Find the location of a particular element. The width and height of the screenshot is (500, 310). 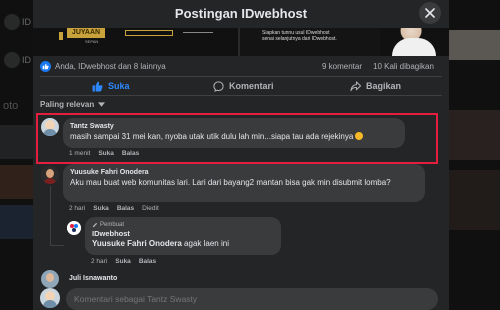

post-image-logo: JUYAAN is located at coordinates (86, 33).